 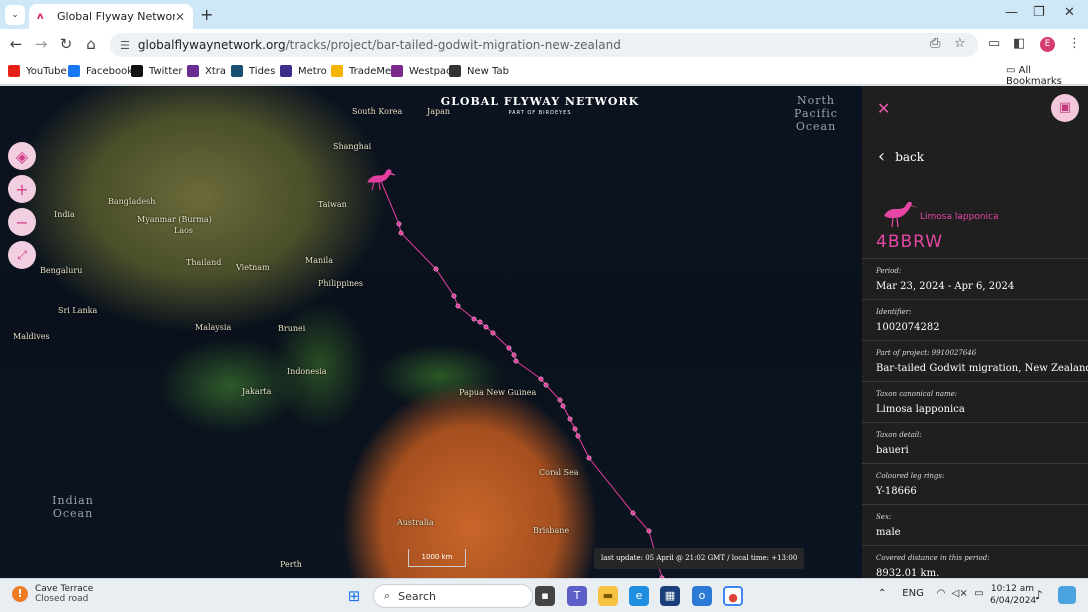 What do you see at coordinates (206, 71) in the screenshot?
I see `bookmark-item: Xtra` at bounding box center [206, 71].